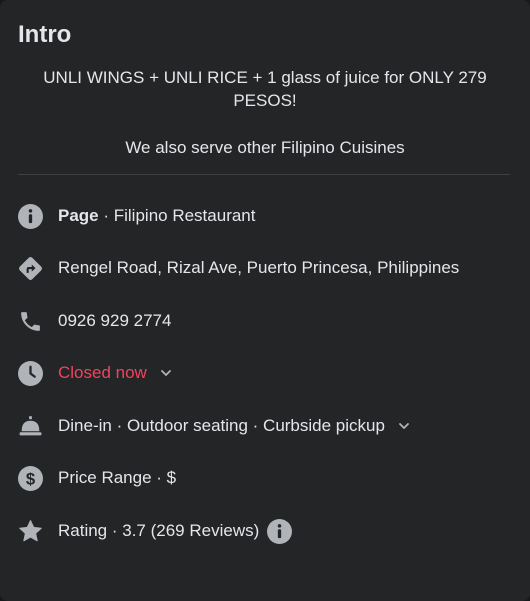  Describe the element at coordinates (78, 215) in the screenshot. I see `page-label: Page` at that location.